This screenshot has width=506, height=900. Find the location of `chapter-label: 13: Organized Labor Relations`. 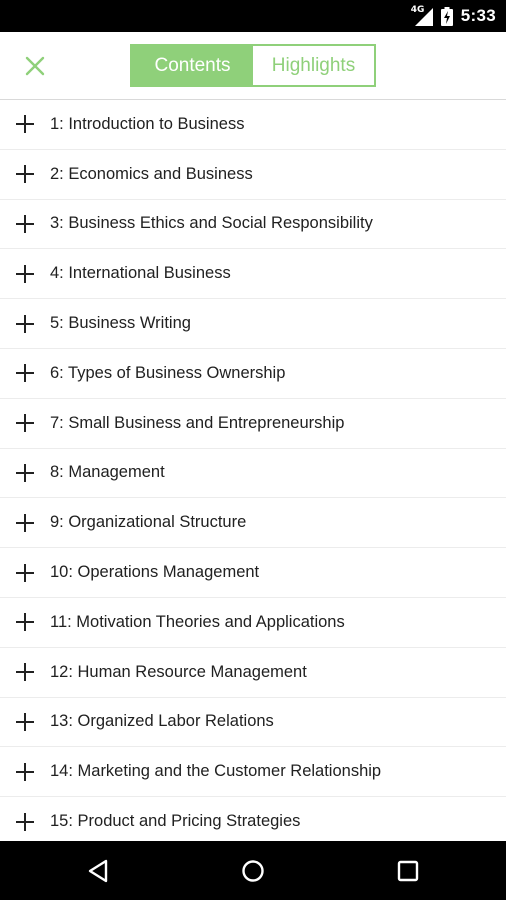

chapter-label: 13: Organized Labor Relations is located at coordinates (162, 721).